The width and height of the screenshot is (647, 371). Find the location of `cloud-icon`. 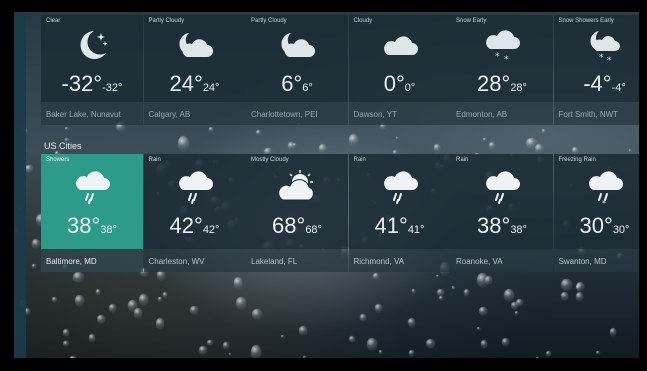

cloud-icon is located at coordinates (400, 45).